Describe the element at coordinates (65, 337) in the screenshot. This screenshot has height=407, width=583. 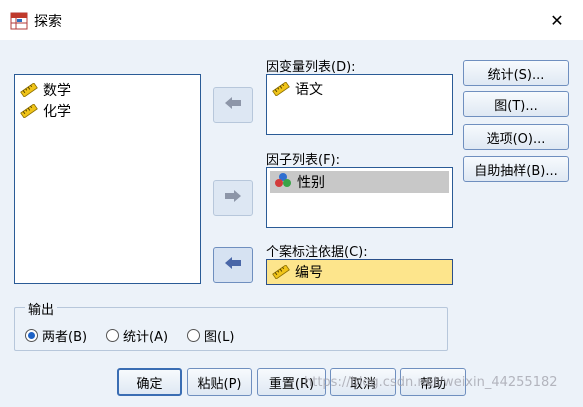
I see `radio-label: 两者(B)` at that location.